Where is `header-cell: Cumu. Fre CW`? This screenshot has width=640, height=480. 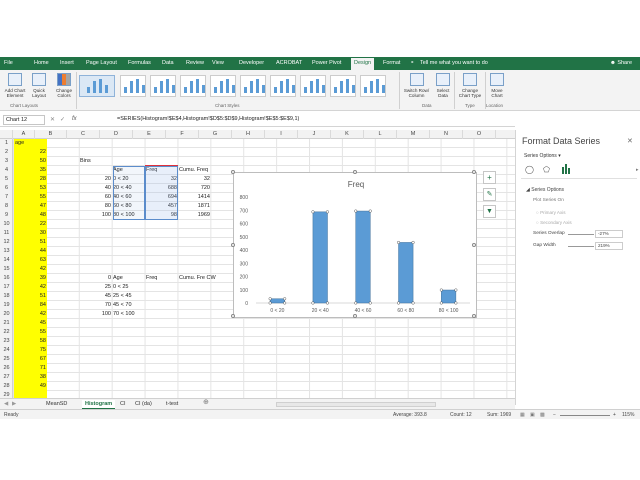
header-cell: Cumu. Fre CW is located at coordinates (204, 278).